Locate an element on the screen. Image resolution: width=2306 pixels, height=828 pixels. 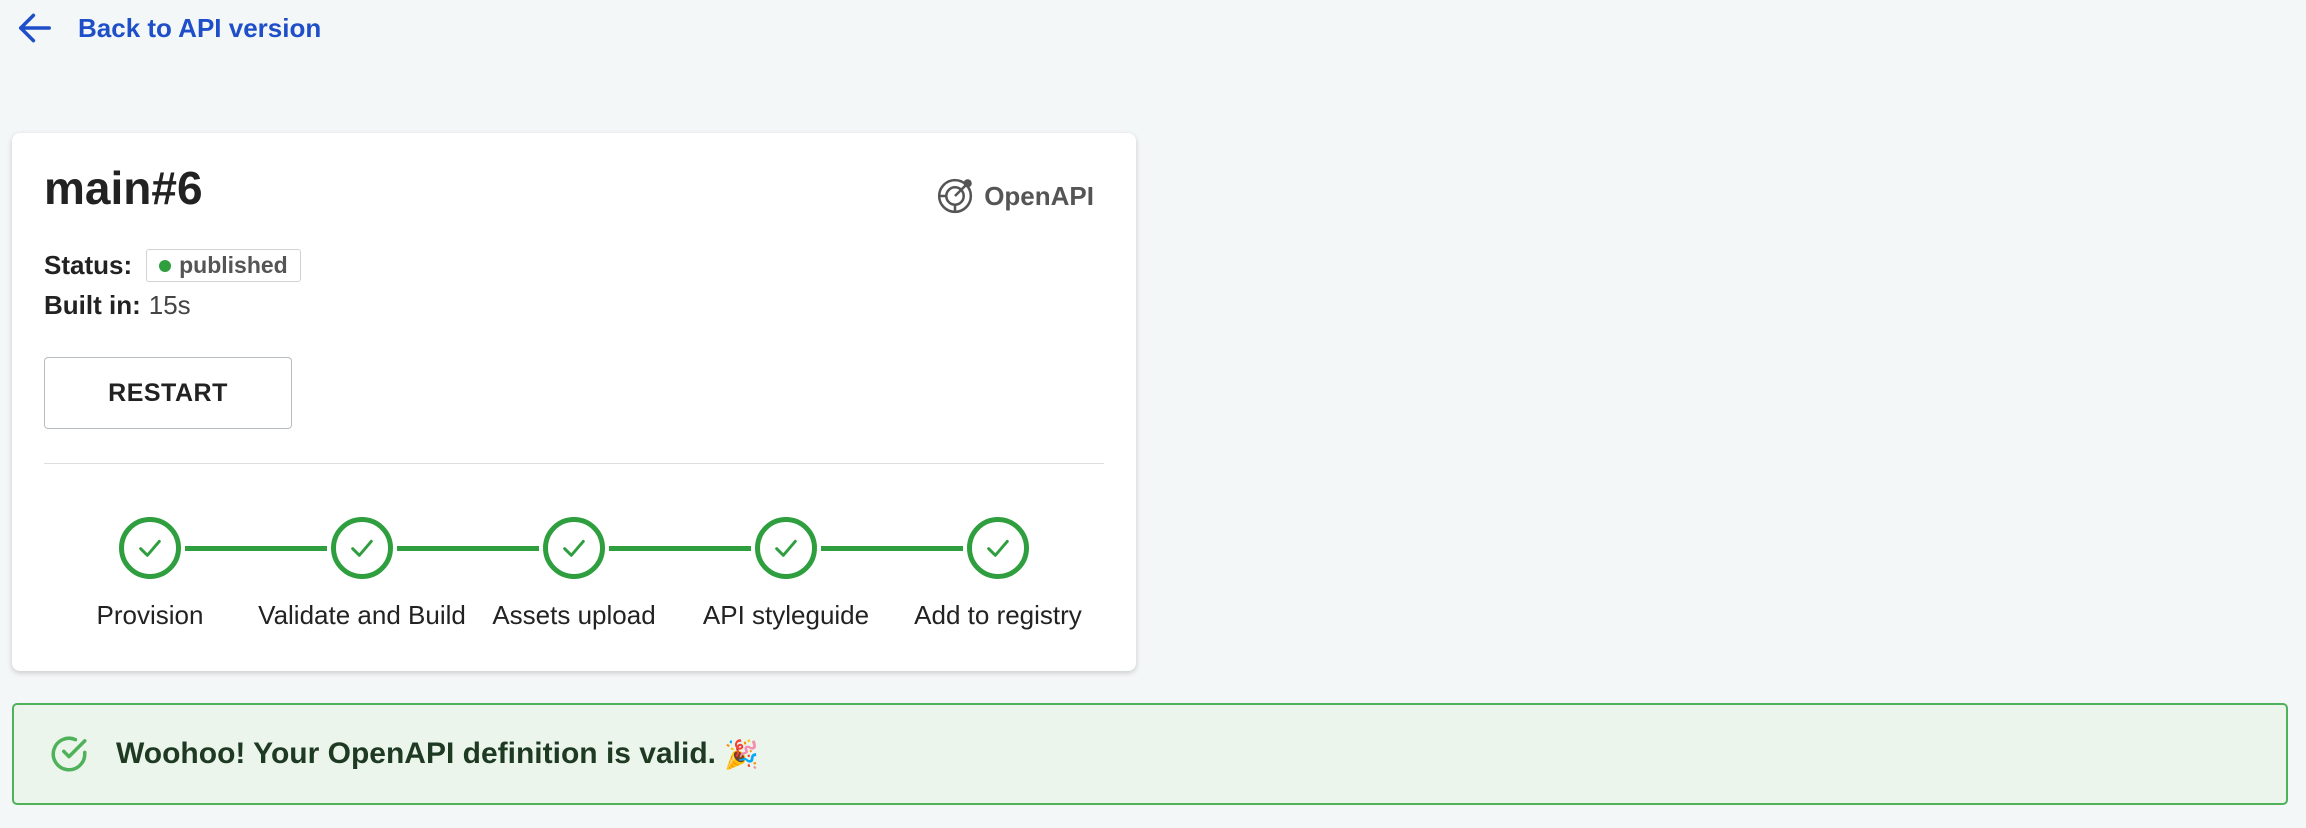
arrow-left-icon is located at coordinates (35, 28).